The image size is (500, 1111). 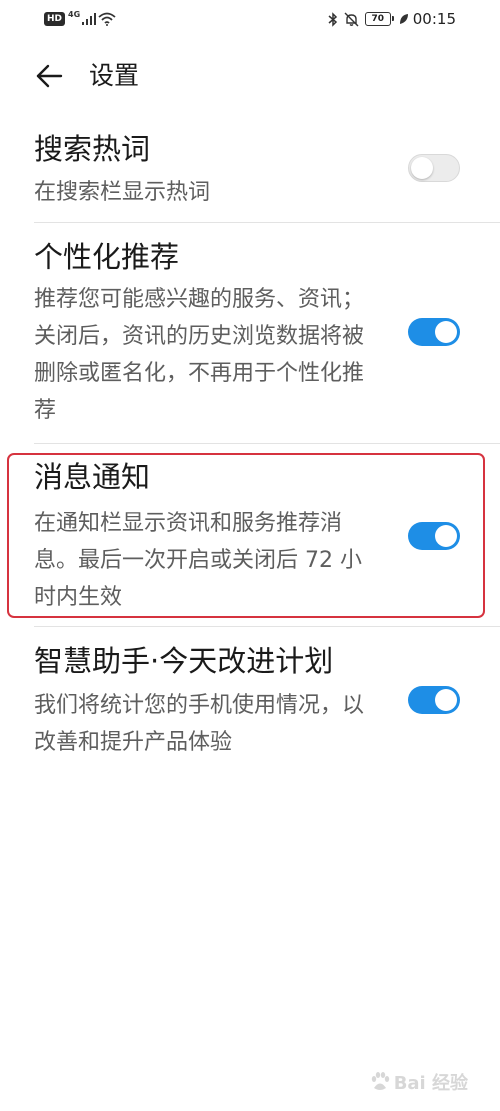 I want to click on battery-level: 70, so click(x=378, y=18).